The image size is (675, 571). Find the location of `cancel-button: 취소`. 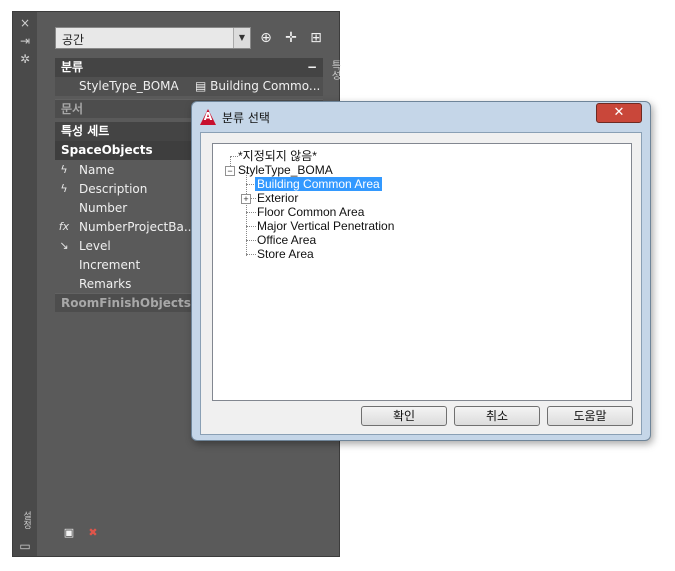

cancel-button: 취소 is located at coordinates (497, 416).